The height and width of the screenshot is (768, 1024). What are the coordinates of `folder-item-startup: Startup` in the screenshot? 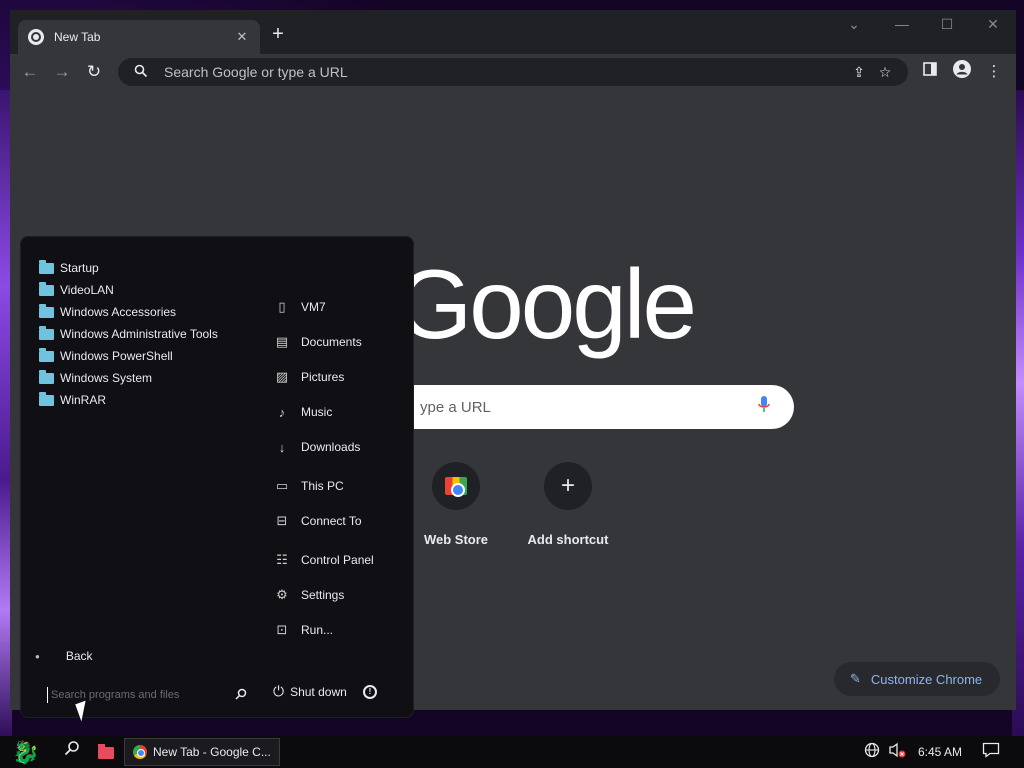 It's located at (69, 268).